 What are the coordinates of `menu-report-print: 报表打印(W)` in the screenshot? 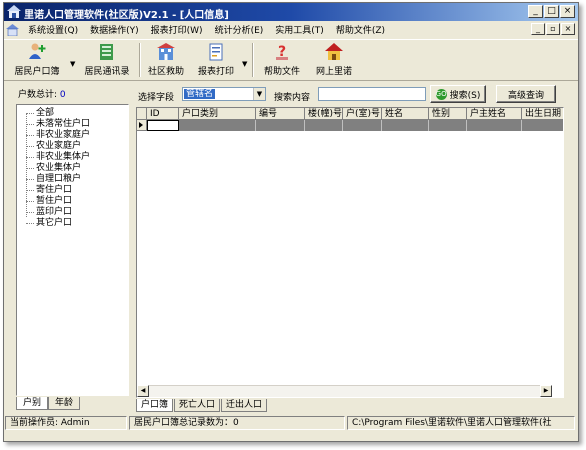 It's located at (177, 29).